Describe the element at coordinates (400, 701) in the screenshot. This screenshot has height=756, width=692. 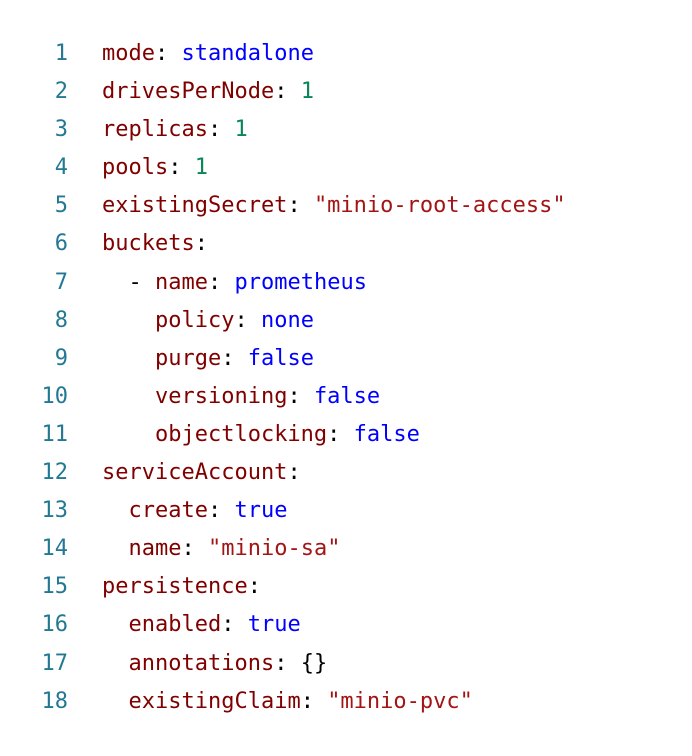
I see `yaml-value: "minio-pvc"` at that location.